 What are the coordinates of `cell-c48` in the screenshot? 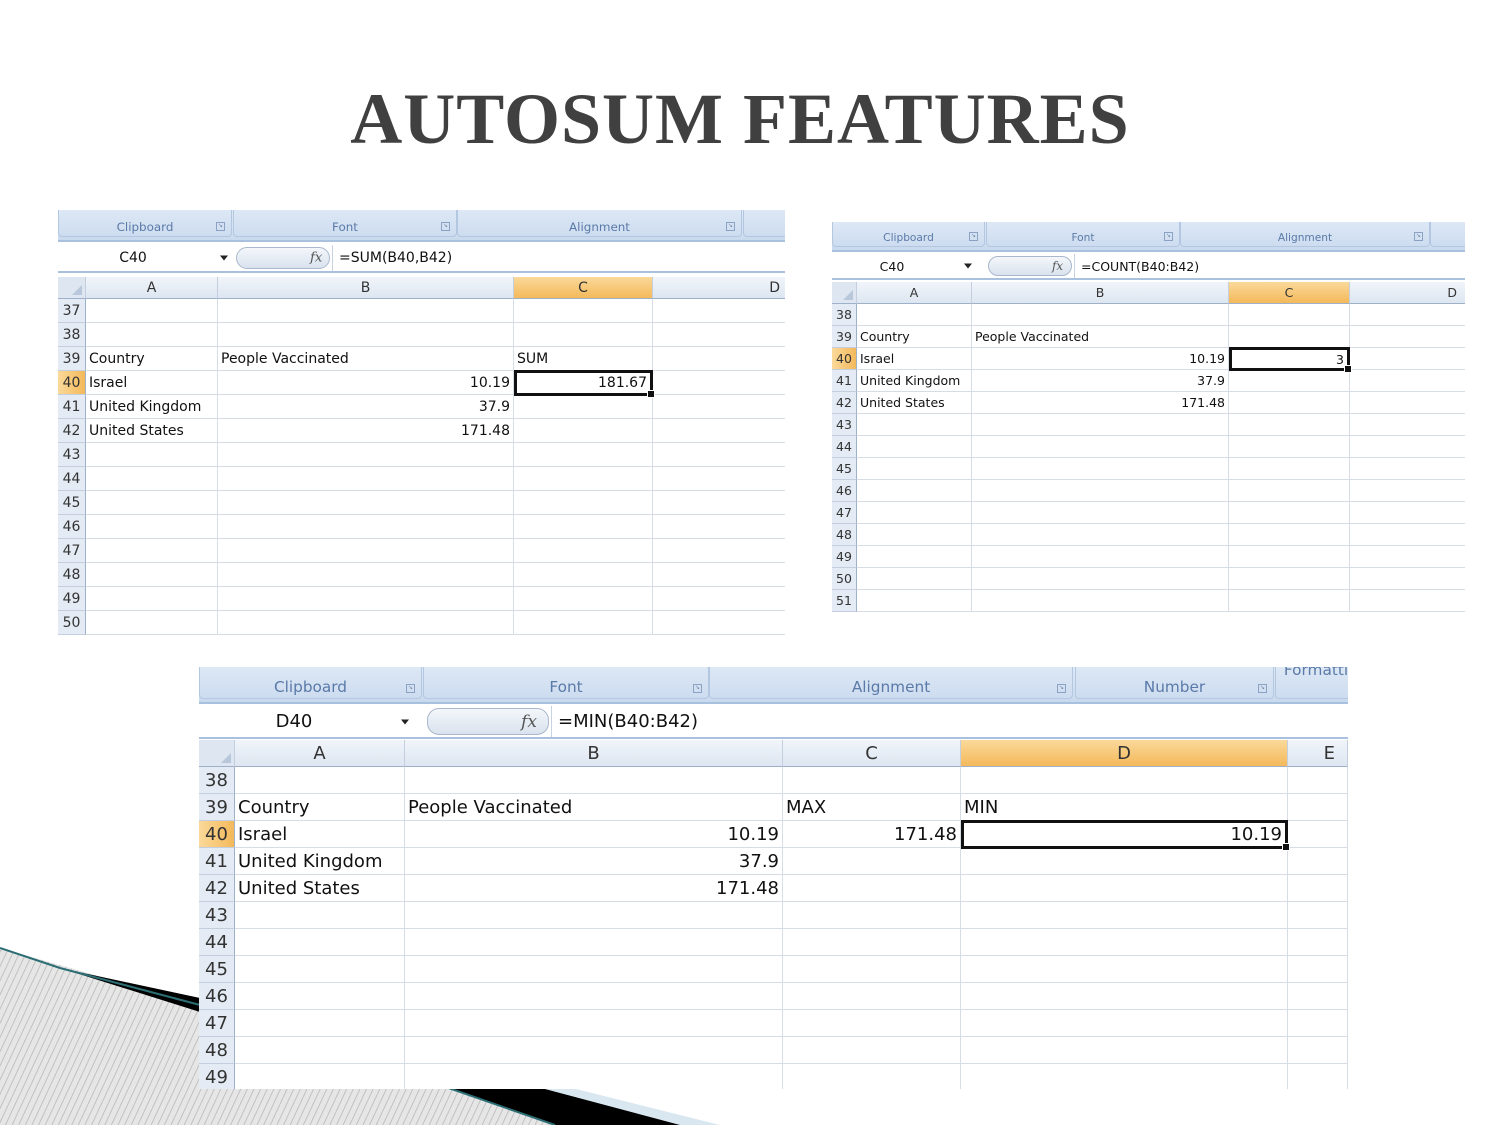 It's located at (1289, 535).